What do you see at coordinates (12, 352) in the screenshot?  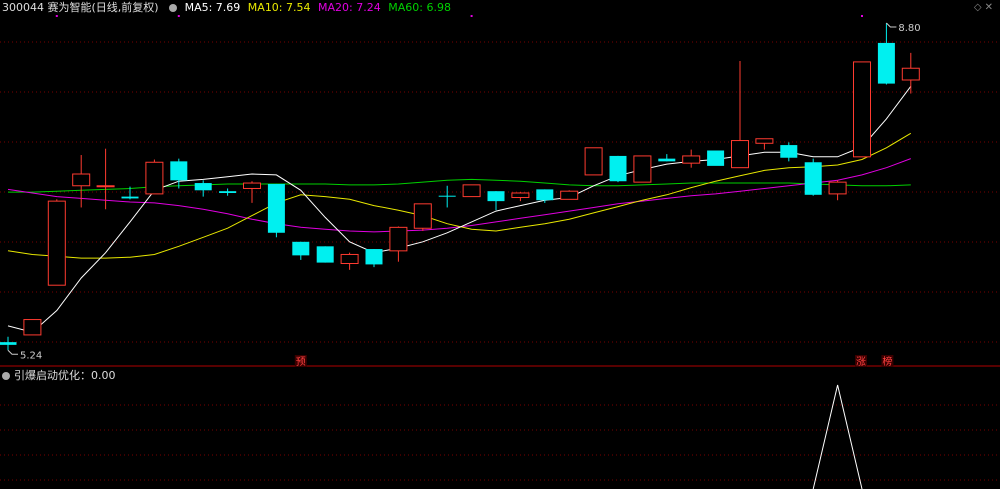 I see `low-pointer` at bounding box center [12, 352].